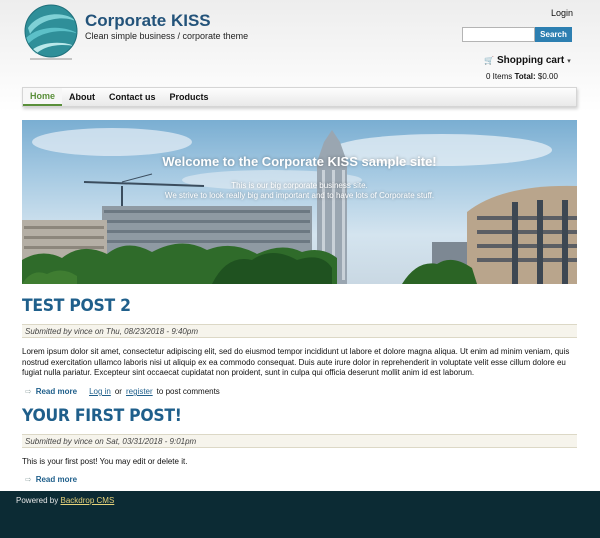 Image resolution: width=600 pixels, height=538 pixels. What do you see at coordinates (102, 416) in the screenshot?
I see `post-title: YOUR FIRST POST!` at bounding box center [102, 416].